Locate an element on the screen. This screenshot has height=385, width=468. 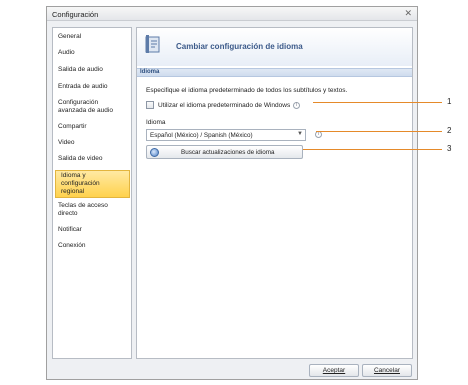
sidebar-item-language-region: Idioma y configuración regional is located at coordinates (92, 184).